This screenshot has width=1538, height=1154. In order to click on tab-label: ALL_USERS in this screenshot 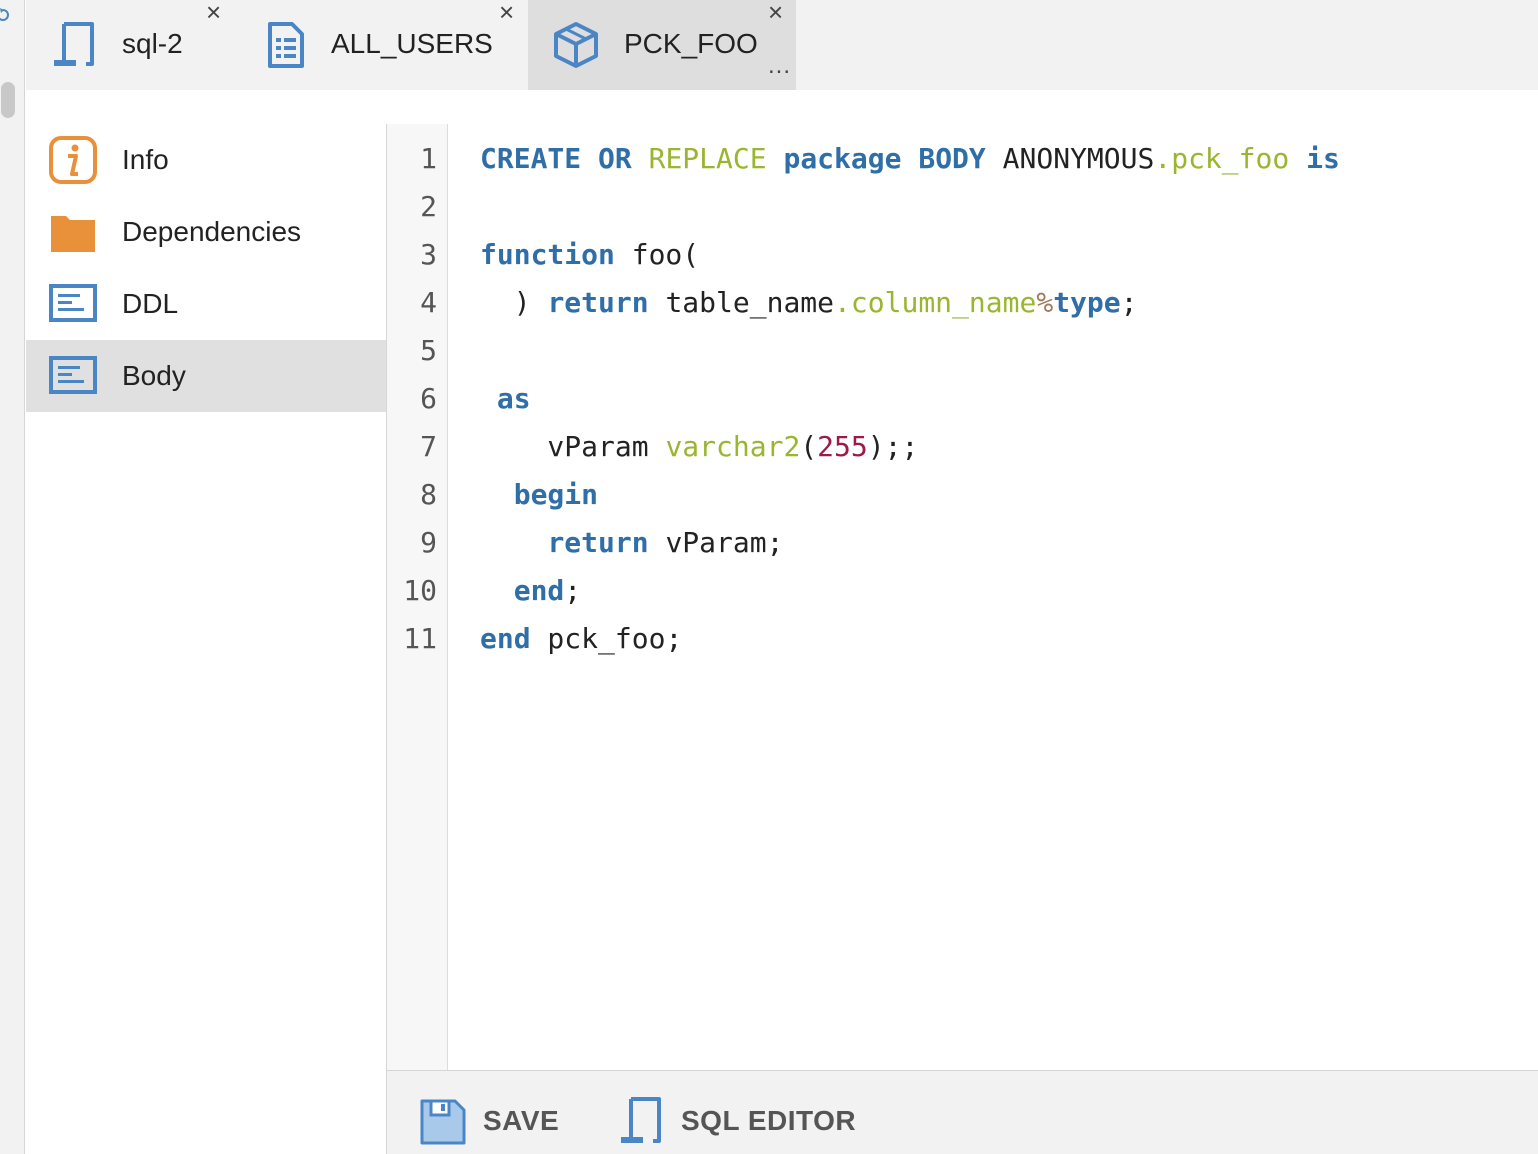, I will do `click(412, 43)`.